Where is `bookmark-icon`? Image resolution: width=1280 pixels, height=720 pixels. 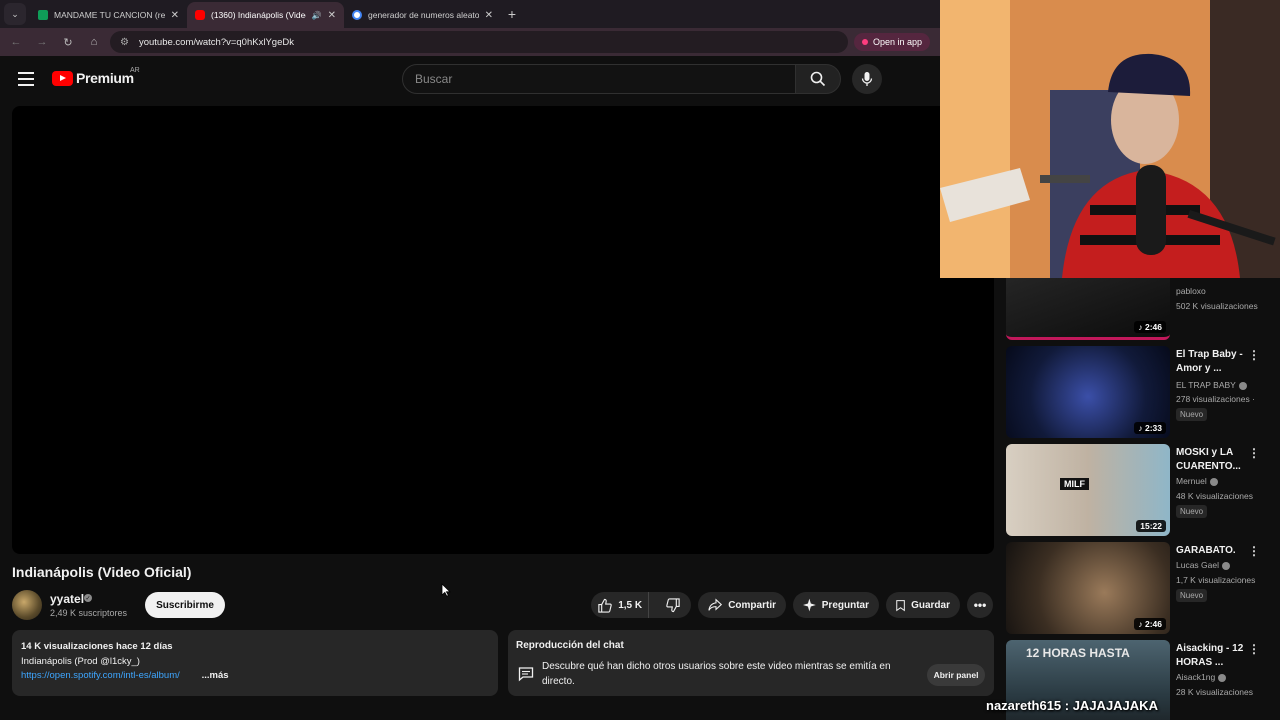 bookmark-icon is located at coordinates (900, 605).